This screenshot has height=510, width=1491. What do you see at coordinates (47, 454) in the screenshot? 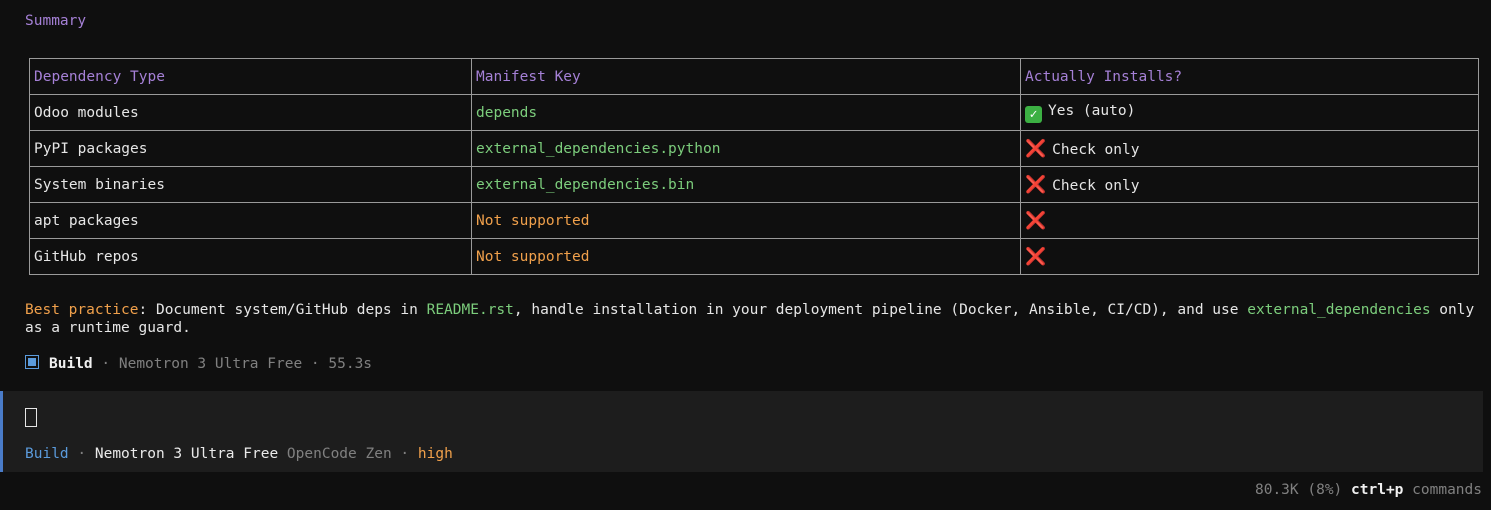
I see `mode-build-label: Build` at bounding box center [47, 454].